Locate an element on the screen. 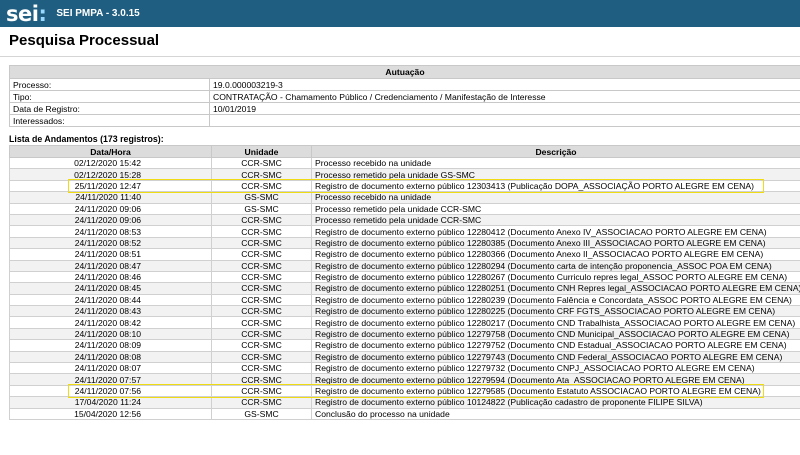 This screenshot has height=455, width=800. sei-logo: sei: is located at coordinates (26, 13).